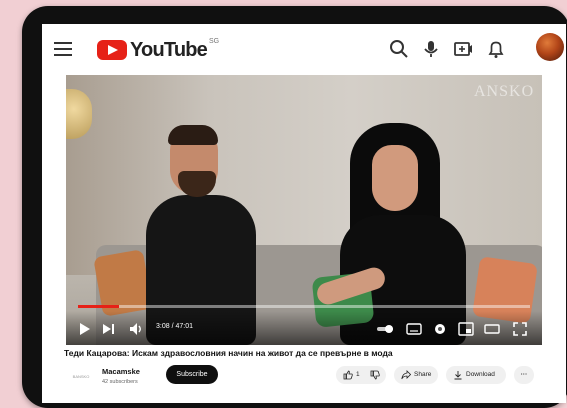 The width and height of the screenshot is (567, 408). I want to click on time-total: 47:01, so click(184, 326).